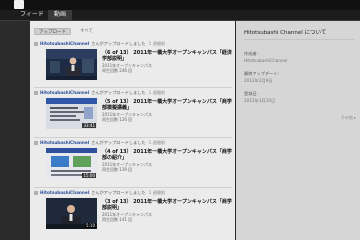  Describe the element at coordinates (117, 70) in the screenshot. I see `video-views: 再生回数 246 回` at that location.